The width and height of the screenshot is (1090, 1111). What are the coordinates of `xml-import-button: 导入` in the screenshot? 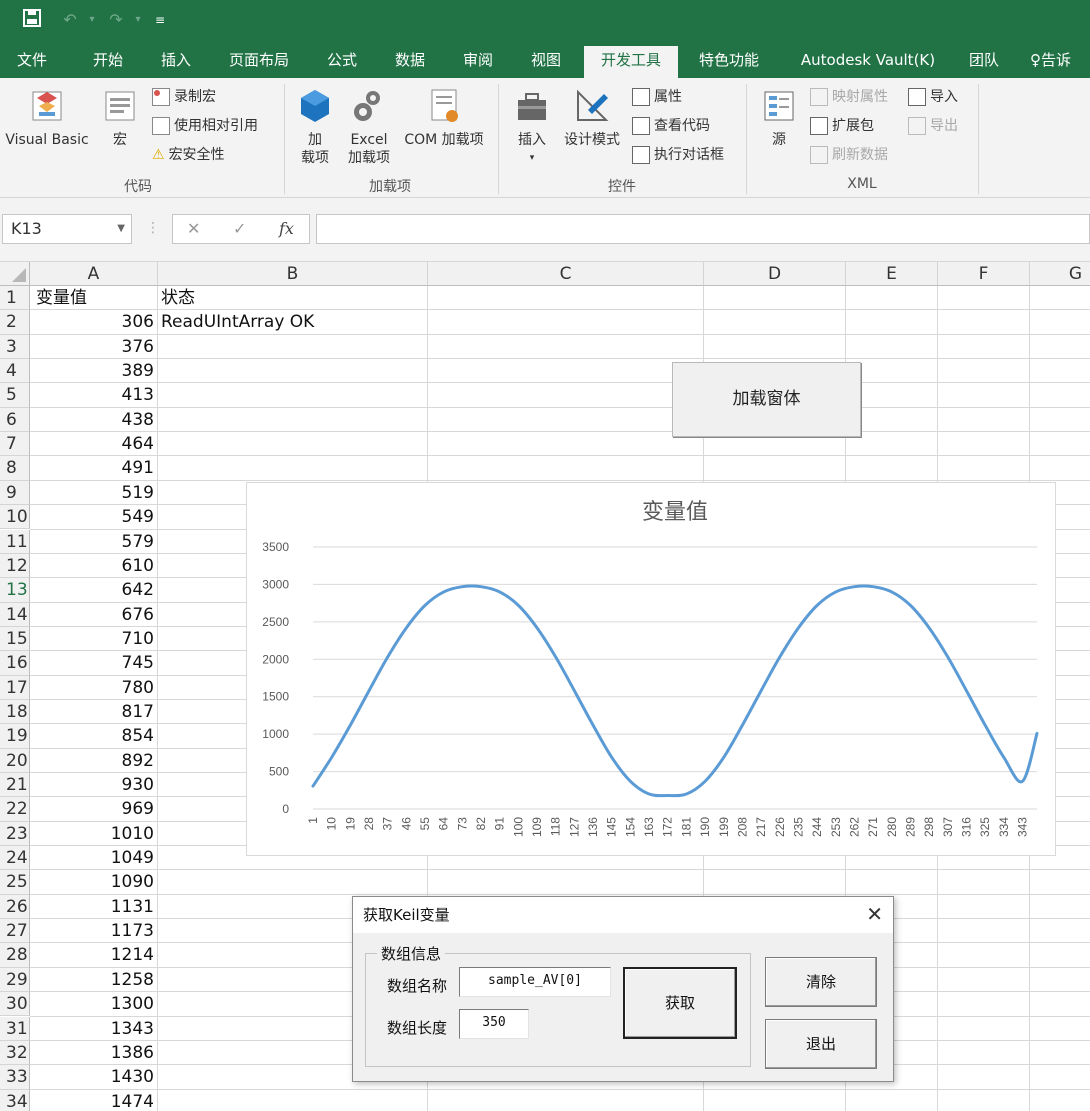 It's located at (933, 97).